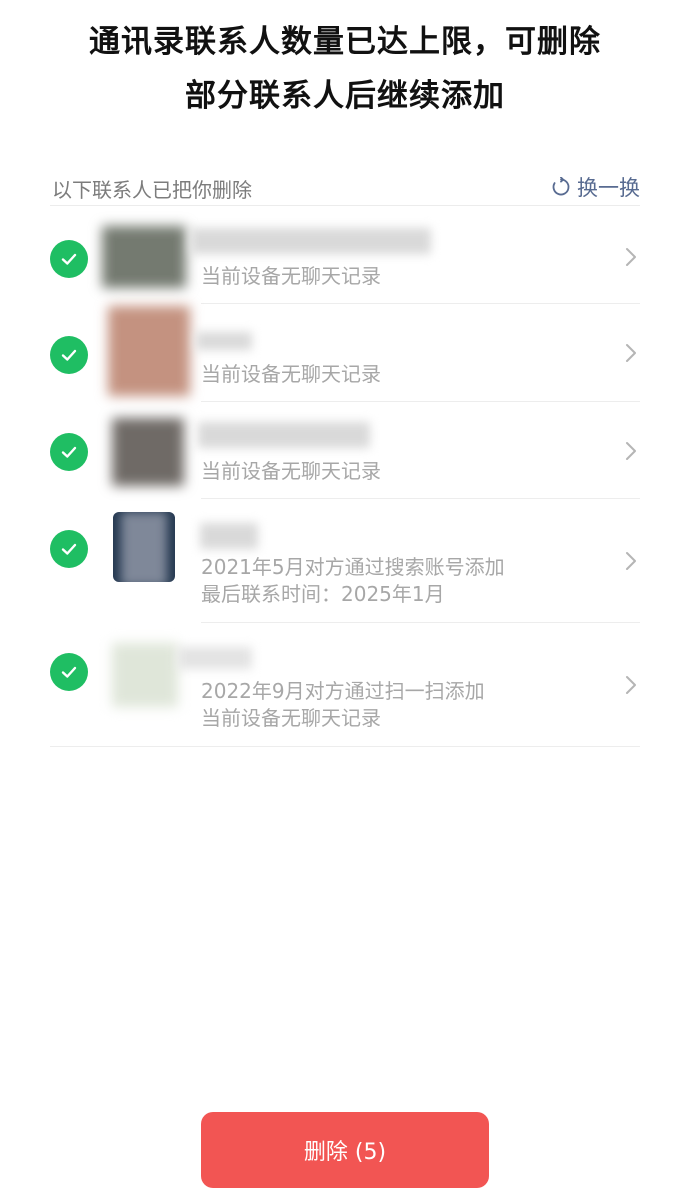  What do you see at coordinates (291, 718) in the screenshot?
I see `contact-detail-line2: 当前设备无聊天记录` at bounding box center [291, 718].